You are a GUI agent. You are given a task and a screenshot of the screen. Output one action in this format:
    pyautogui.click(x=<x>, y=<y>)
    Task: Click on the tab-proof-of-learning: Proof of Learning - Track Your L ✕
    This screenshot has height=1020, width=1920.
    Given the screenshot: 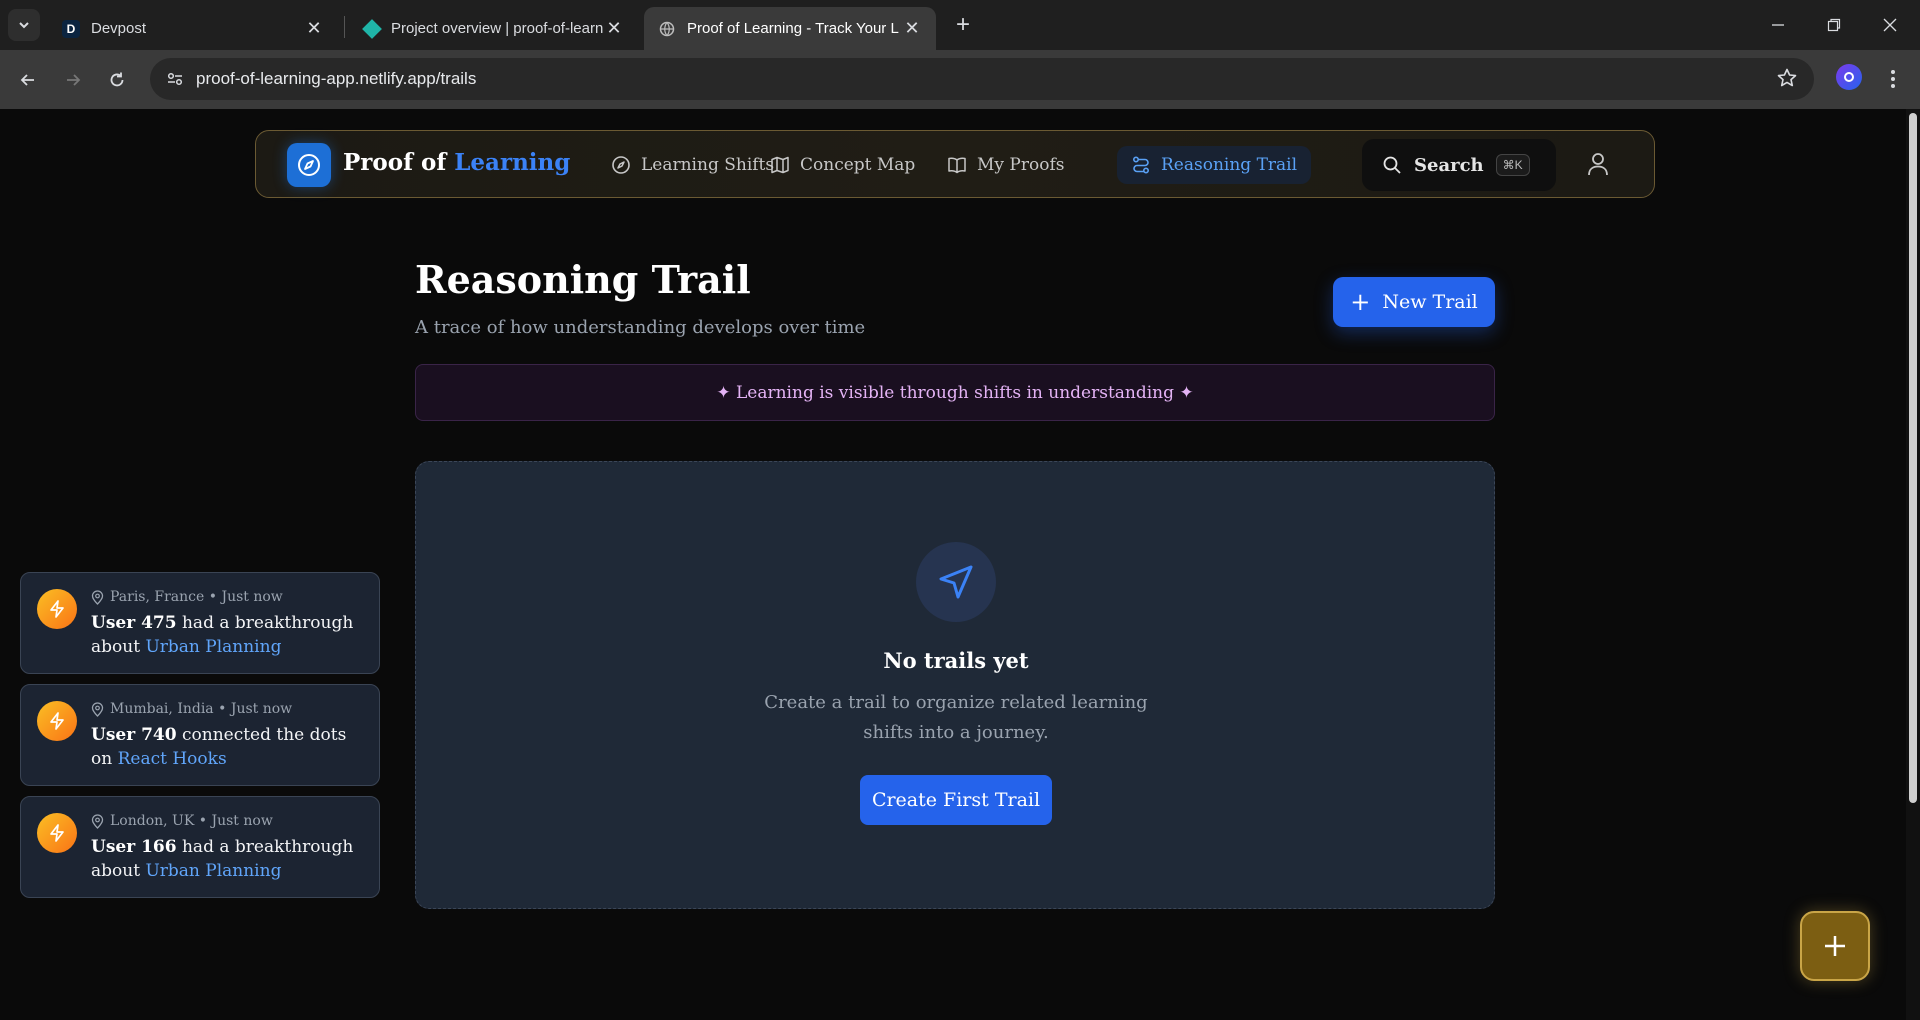 What is the action you would take?
    pyautogui.click(x=790, y=28)
    